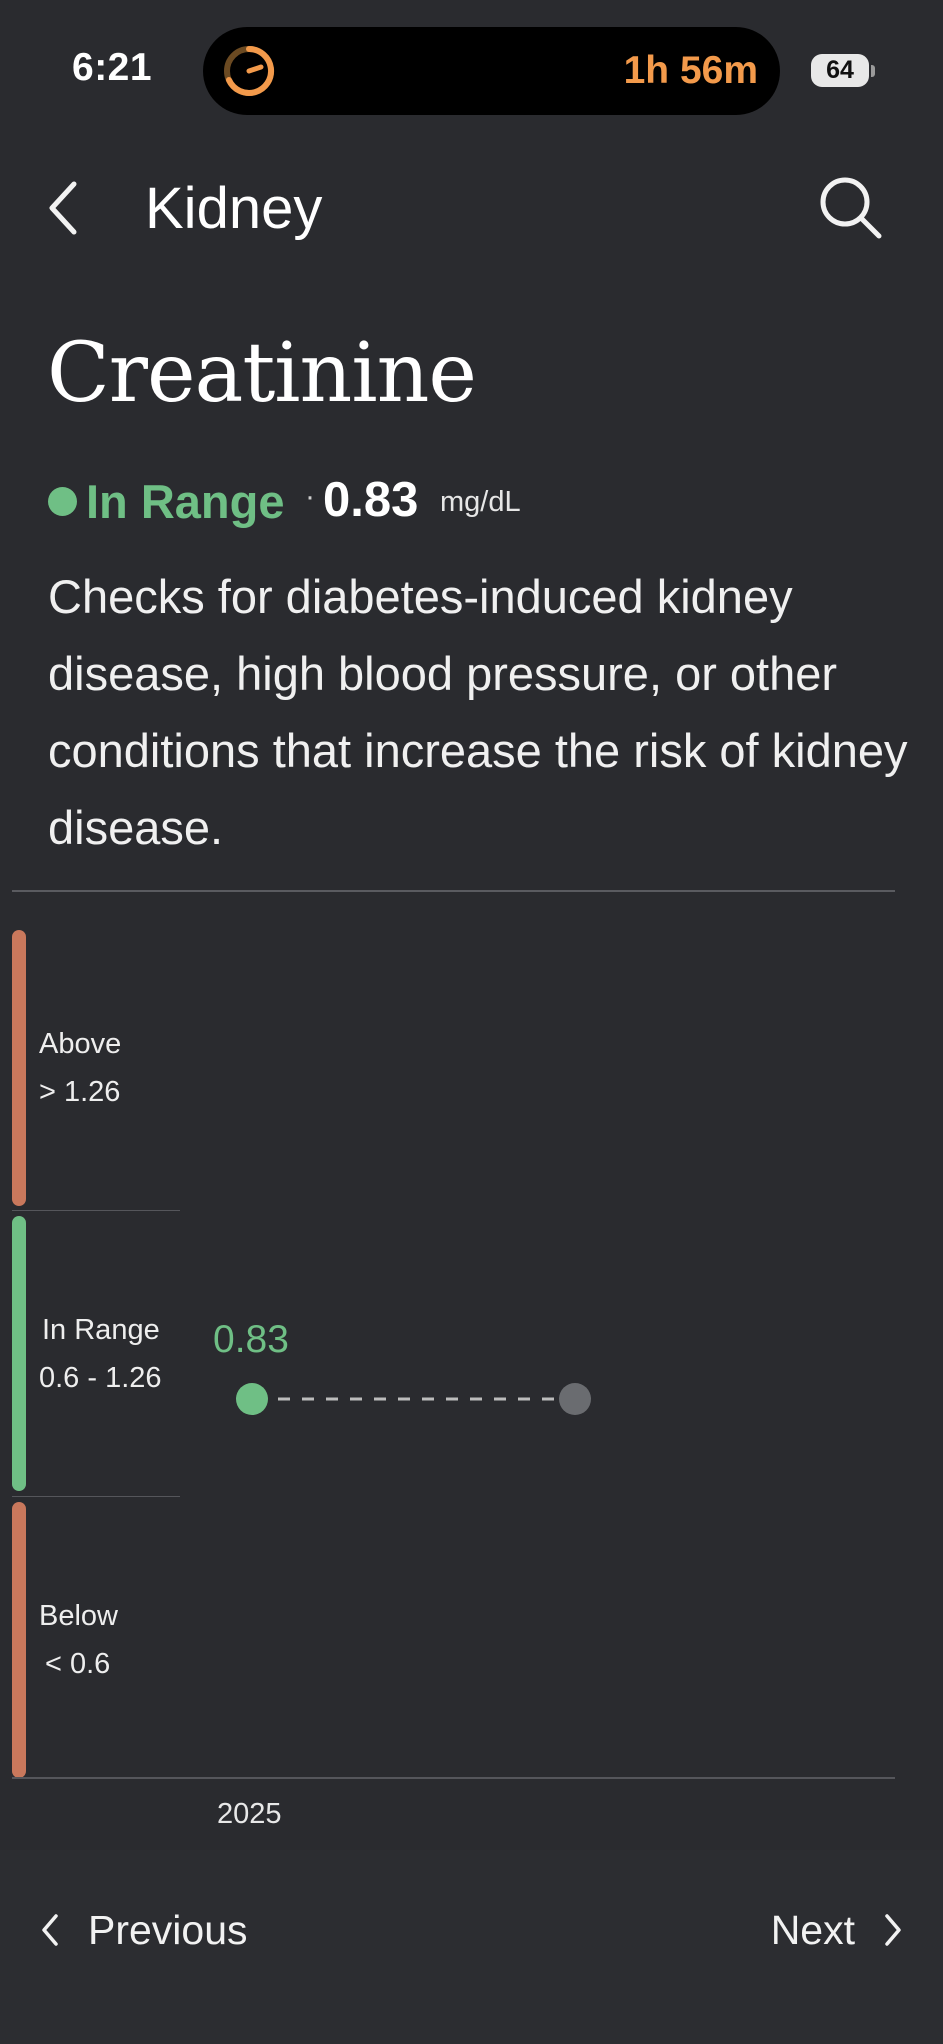  What do you see at coordinates (453, 1778) in the screenshot?
I see `chart-baseline` at bounding box center [453, 1778].